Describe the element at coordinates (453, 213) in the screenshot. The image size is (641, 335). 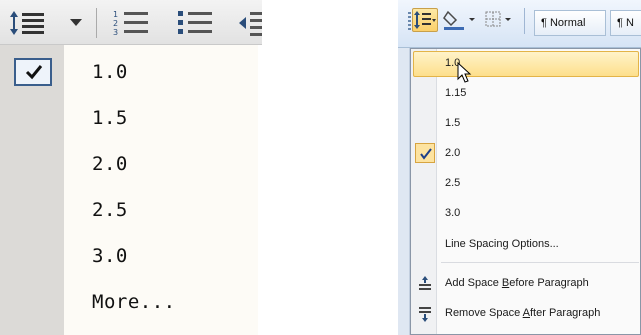
I see `right-menu-item-label: 3.0` at that location.